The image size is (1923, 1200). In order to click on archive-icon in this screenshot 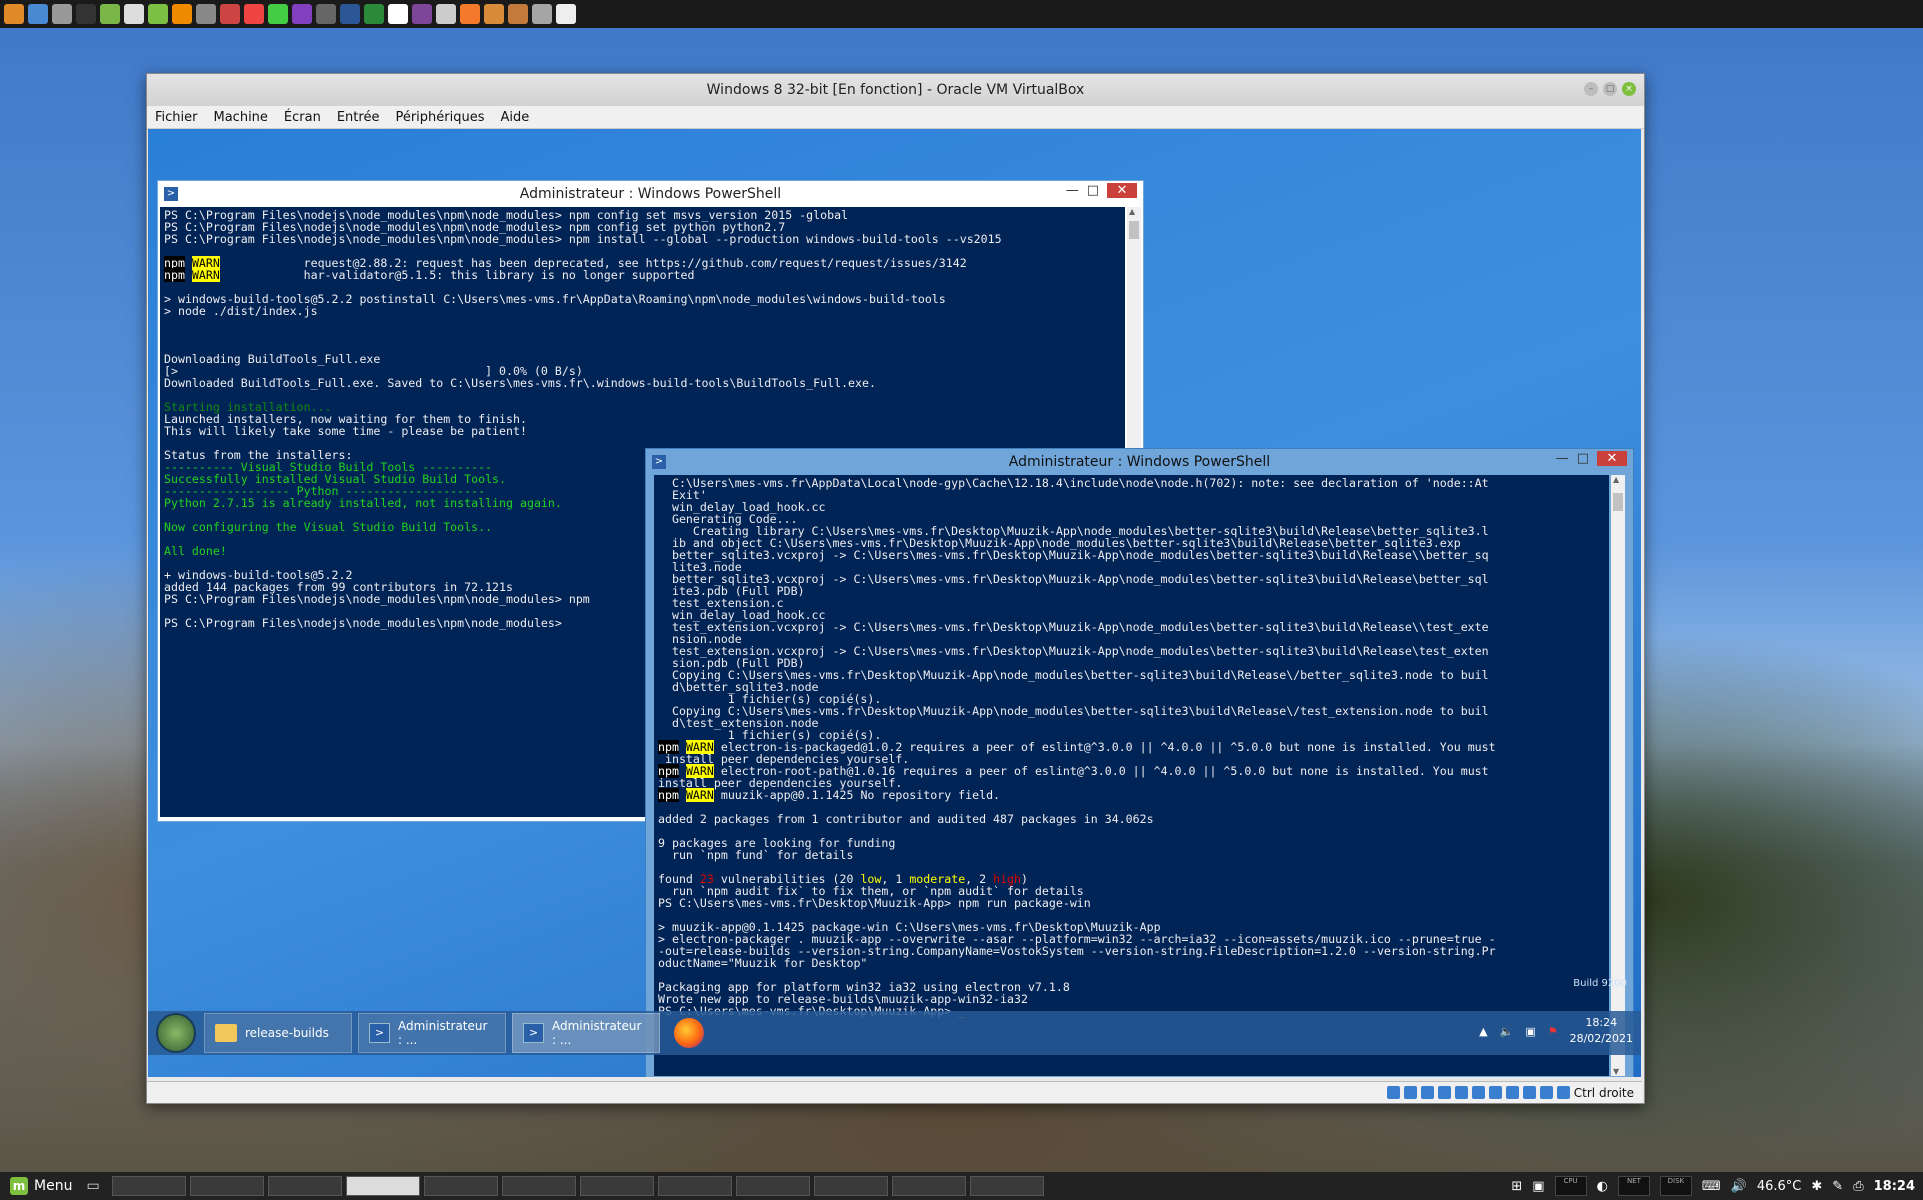, I will do `click(230, 14)`.